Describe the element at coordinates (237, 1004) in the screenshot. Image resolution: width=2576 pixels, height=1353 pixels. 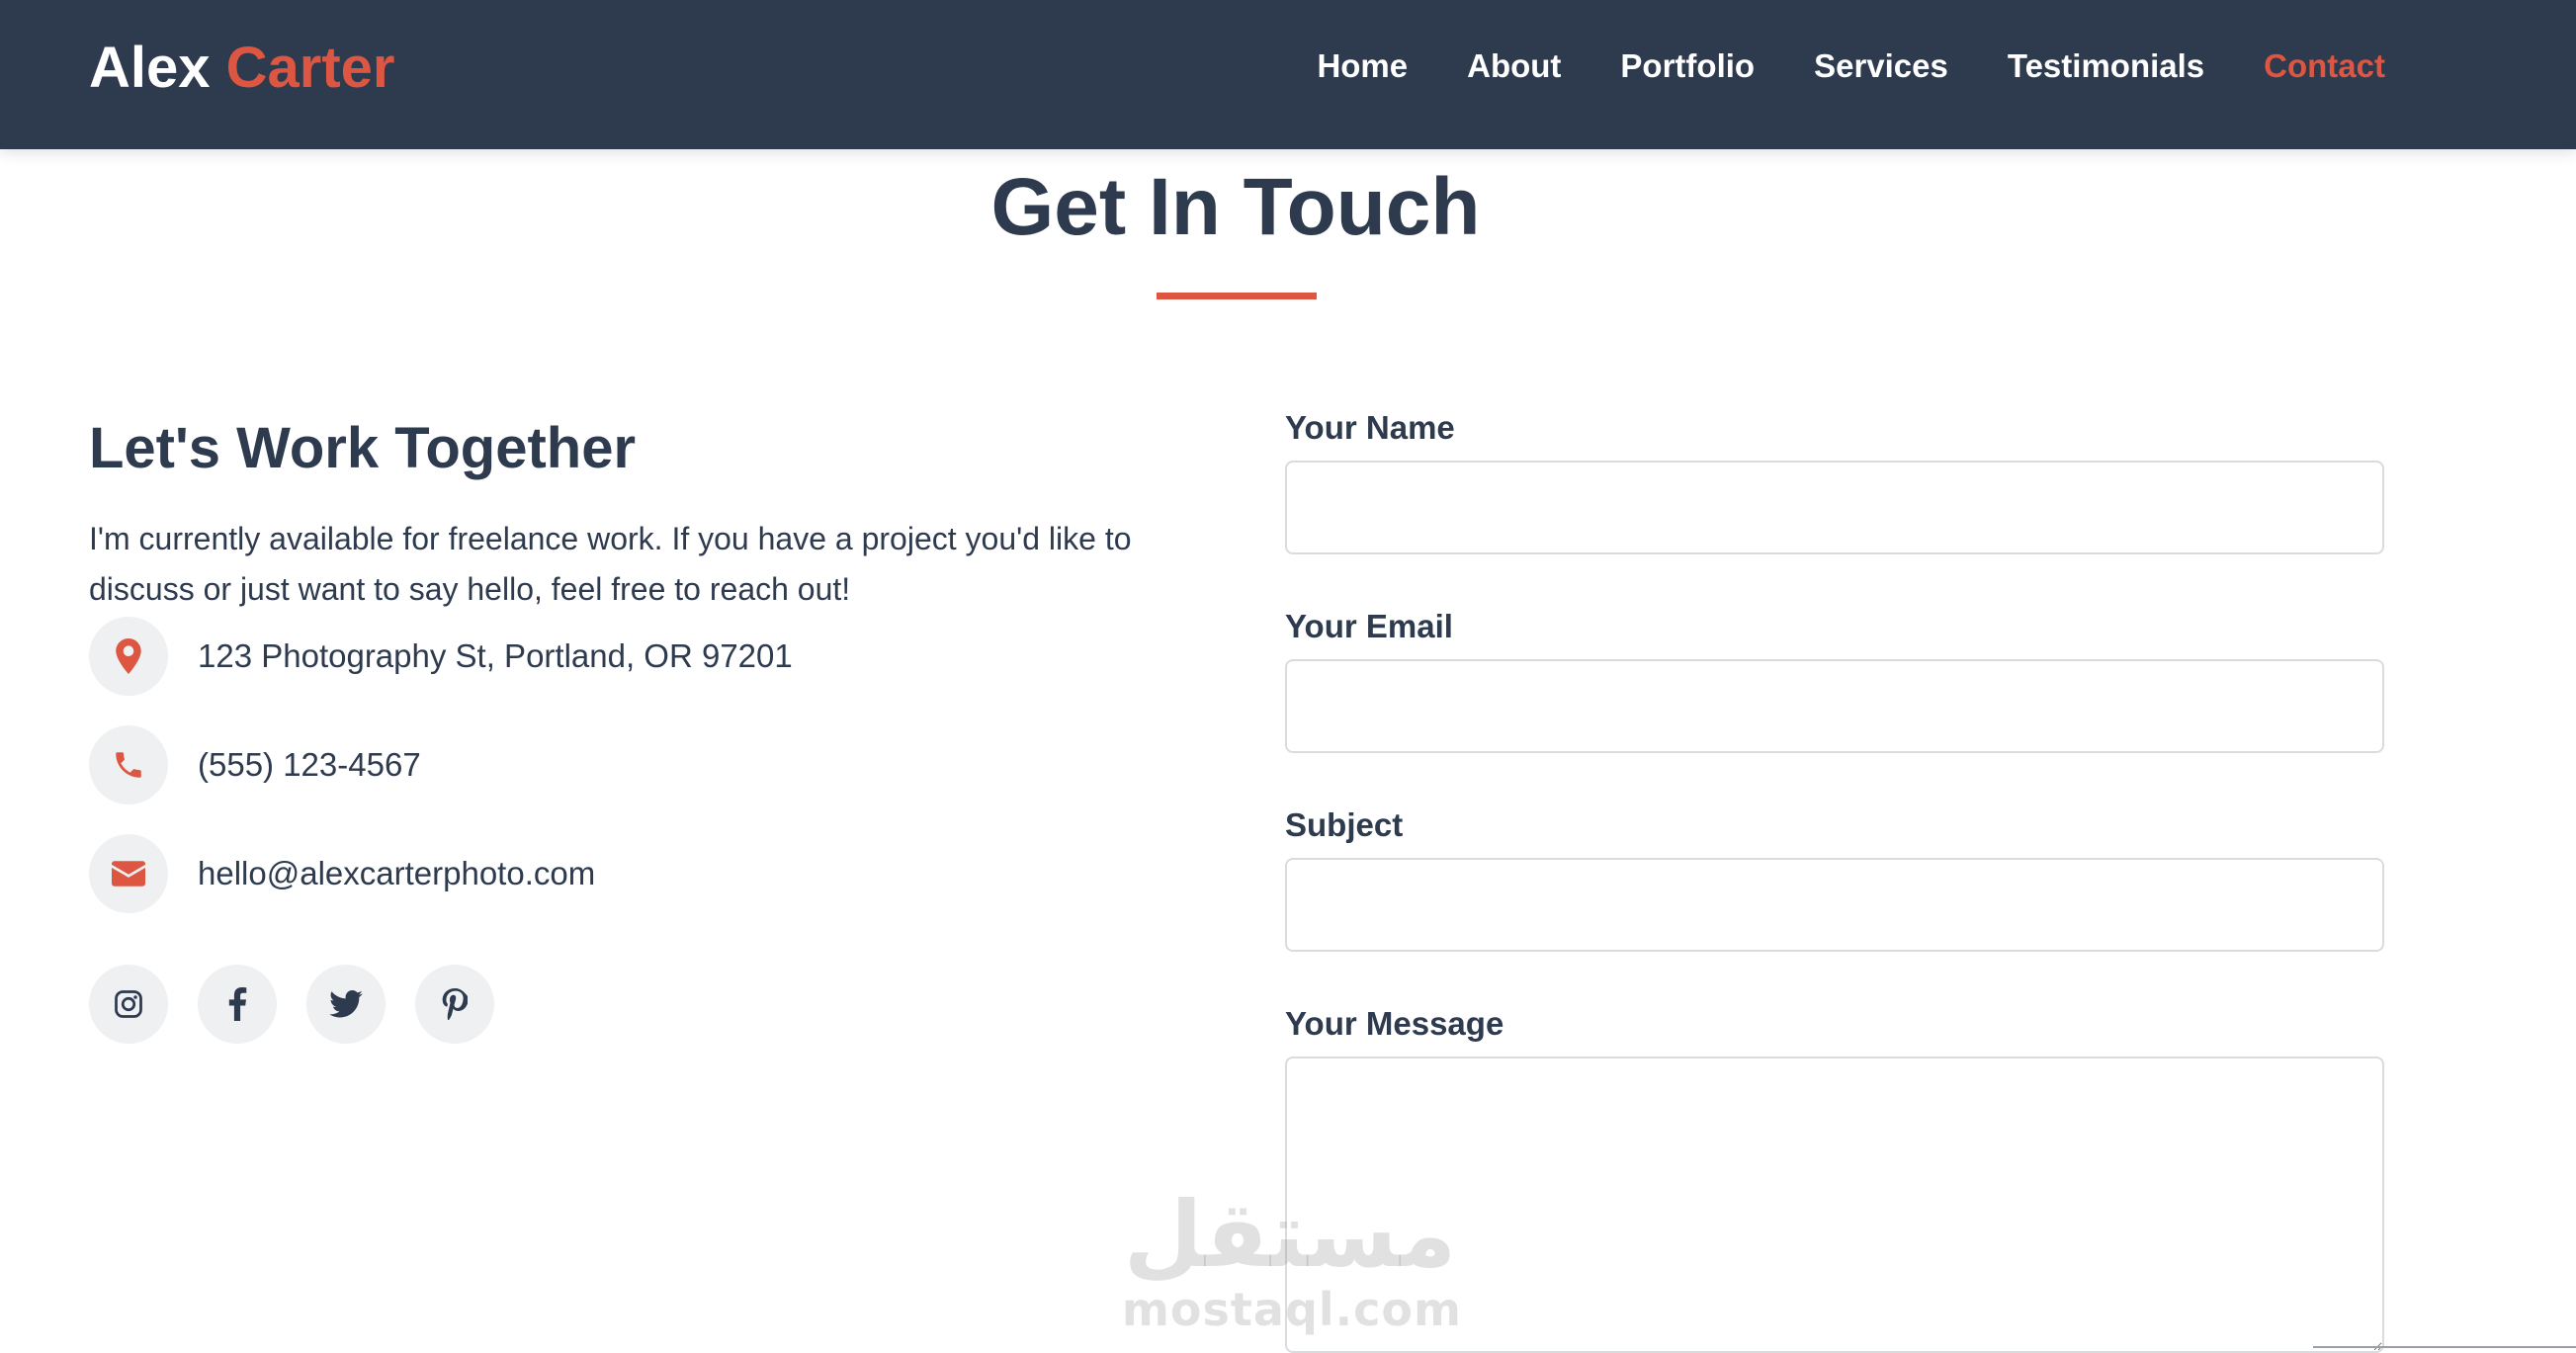
I see `facebook-icon` at that location.